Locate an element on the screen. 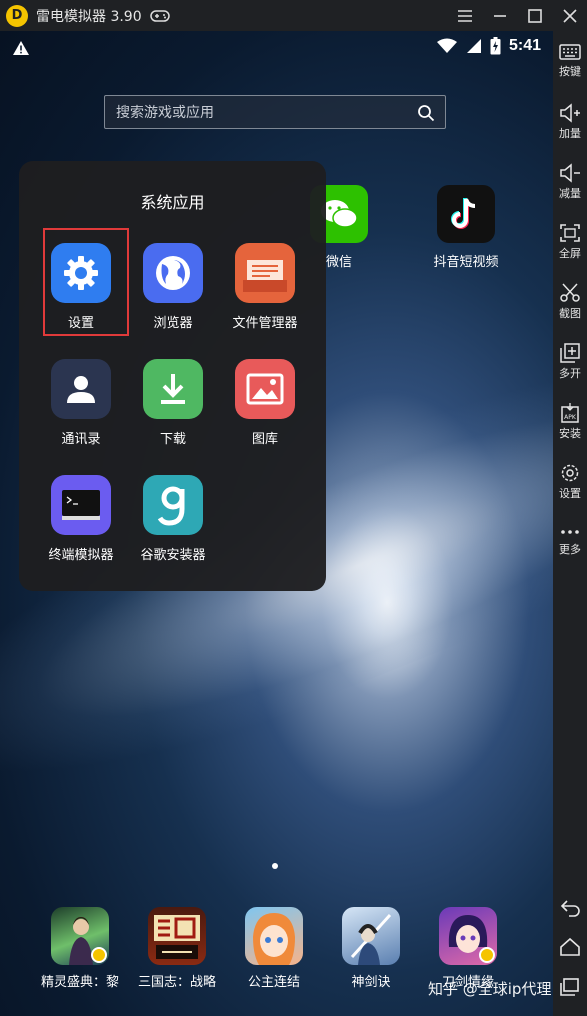 Image resolution: width=587 pixels, height=1016 pixels. gallery-icon is located at coordinates (265, 389).